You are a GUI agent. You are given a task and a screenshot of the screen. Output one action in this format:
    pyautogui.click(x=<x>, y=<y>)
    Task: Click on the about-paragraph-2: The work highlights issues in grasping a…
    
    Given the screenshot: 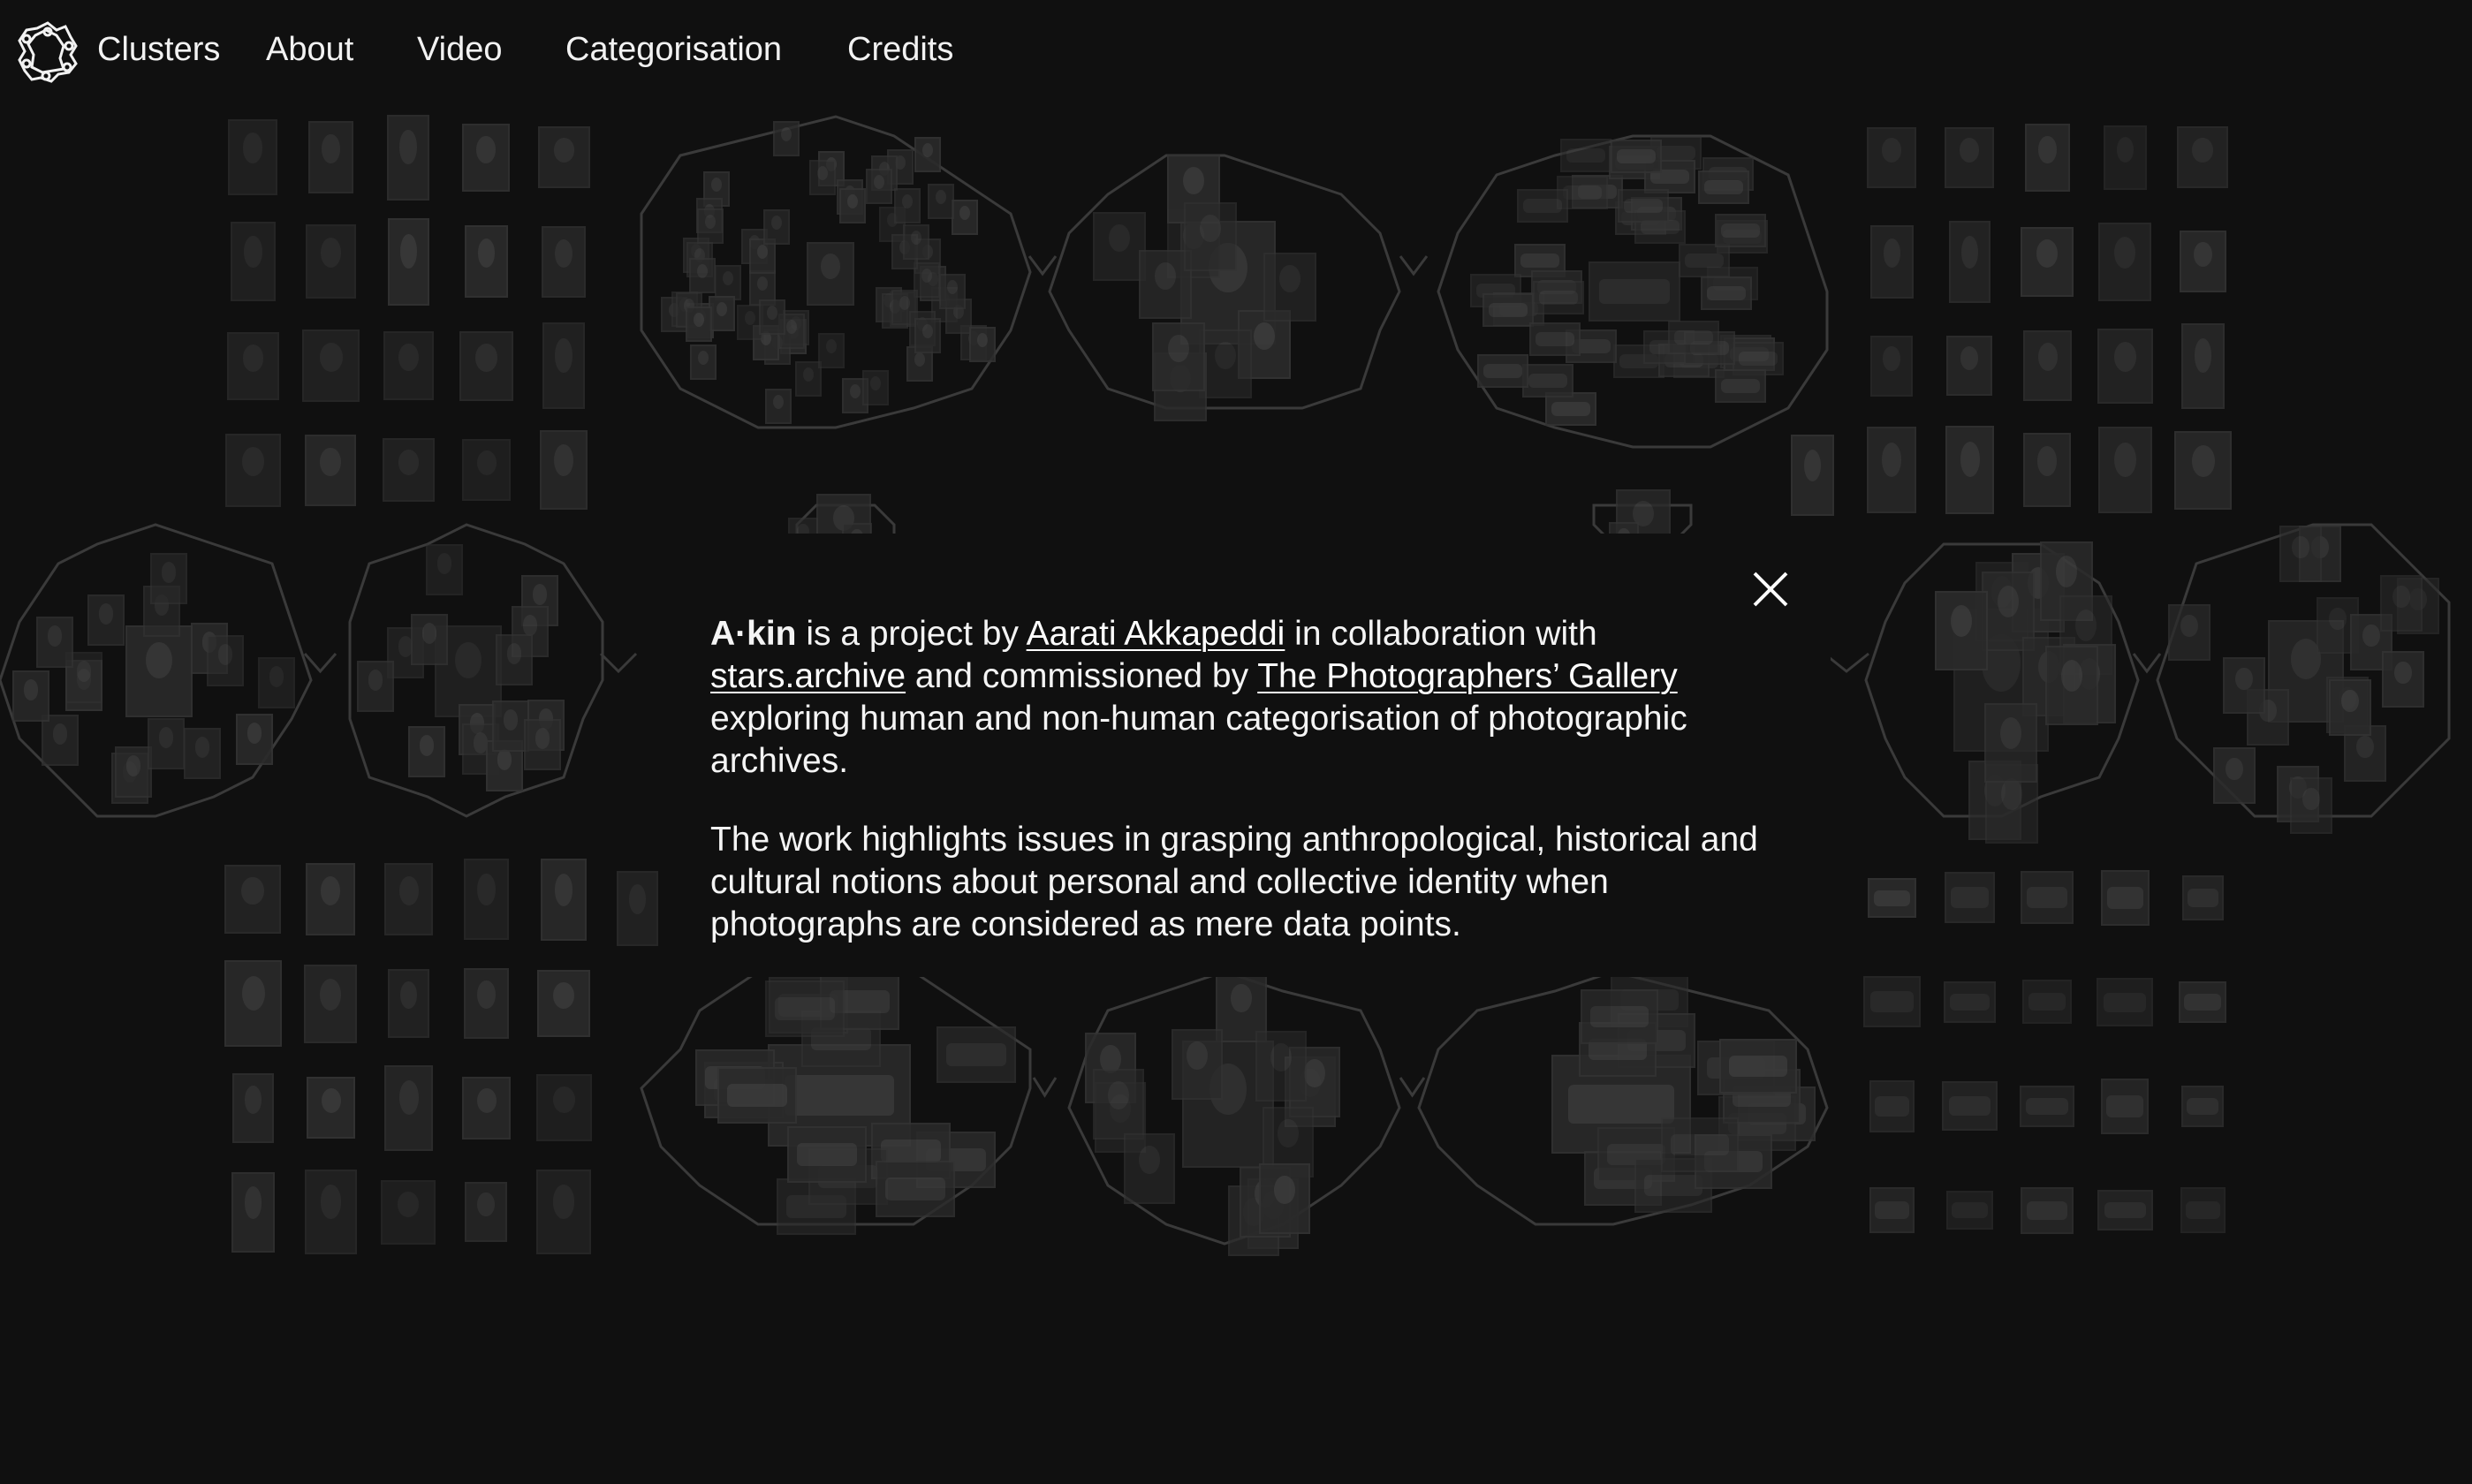 What is the action you would take?
    pyautogui.click(x=1234, y=882)
    